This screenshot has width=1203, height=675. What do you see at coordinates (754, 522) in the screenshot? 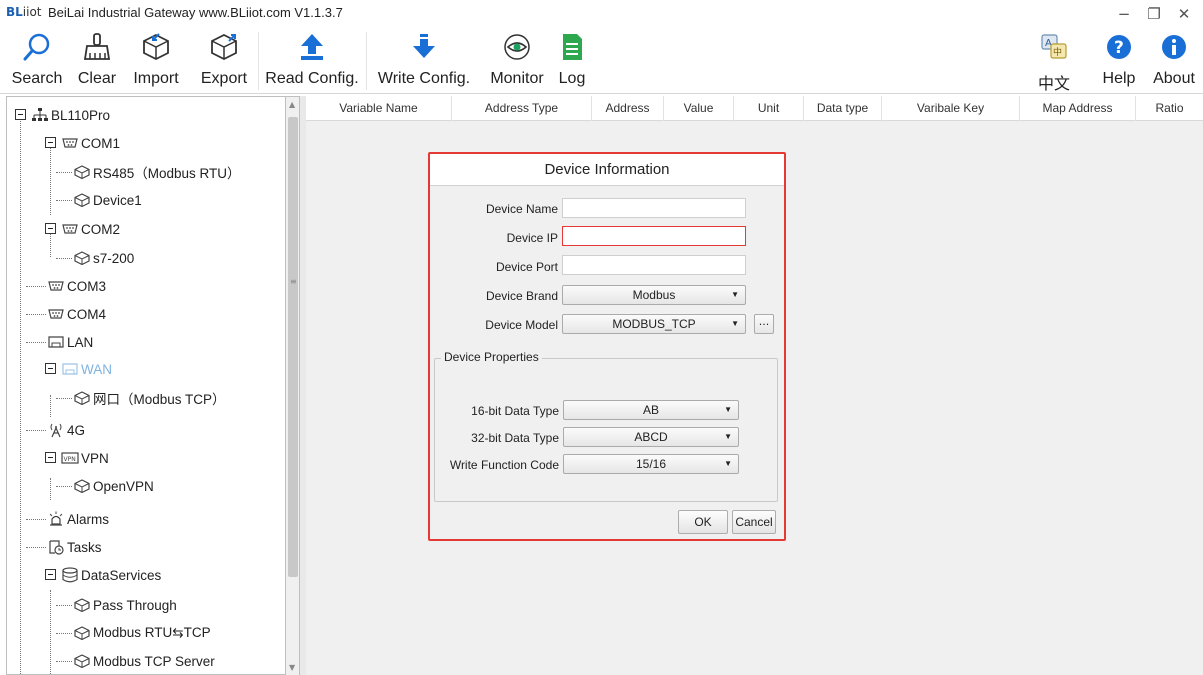
I see `cancel-button: Cancel` at bounding box center [754, 522].